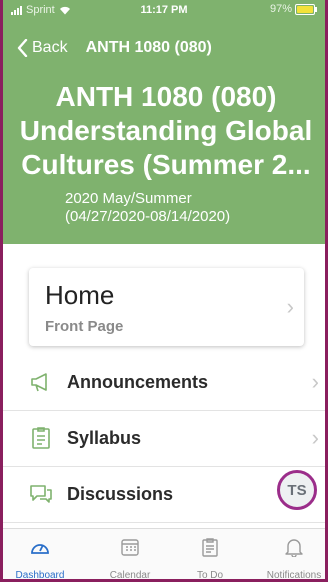 Image resolution: width=328 pixels, height=582 pixels. I want to click on nav-title: ANTH 1080 (080), so click(148, 47).